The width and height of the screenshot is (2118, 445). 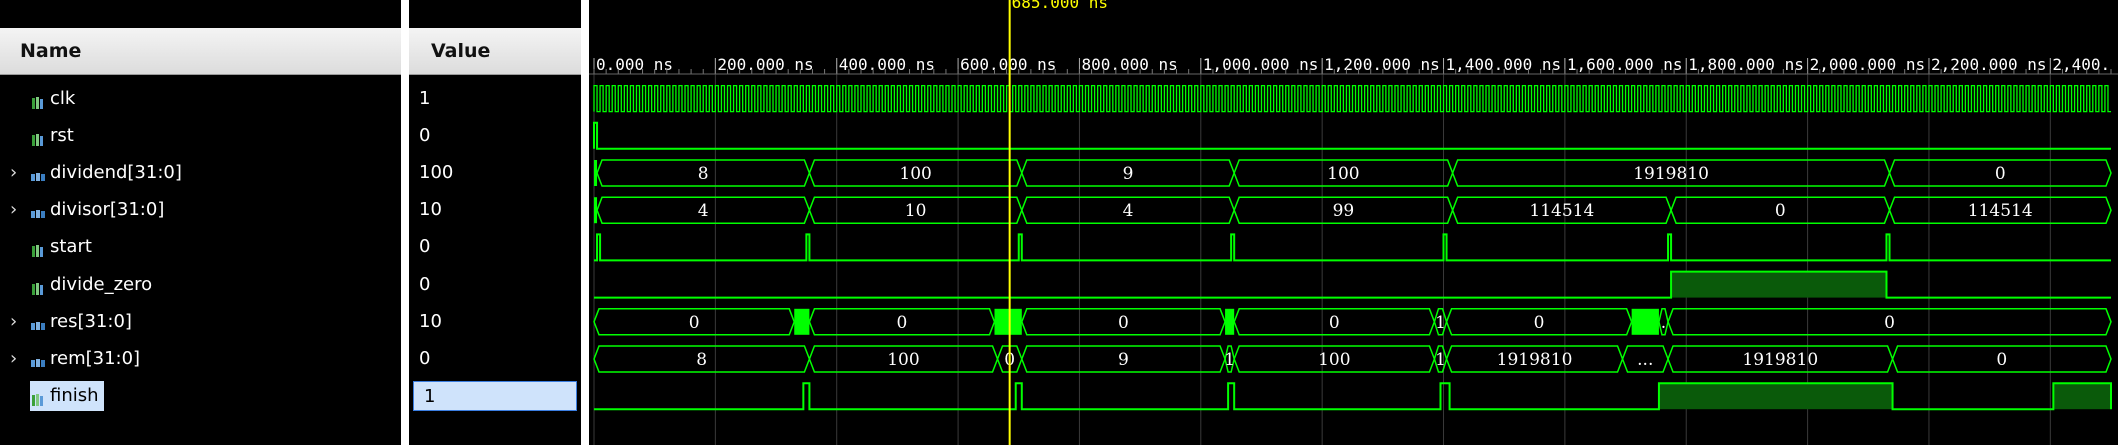 What do you see at coordinates (1352, 247) in the screenshot?
I see `bit-waveform` at bounding box center [1352, 247].